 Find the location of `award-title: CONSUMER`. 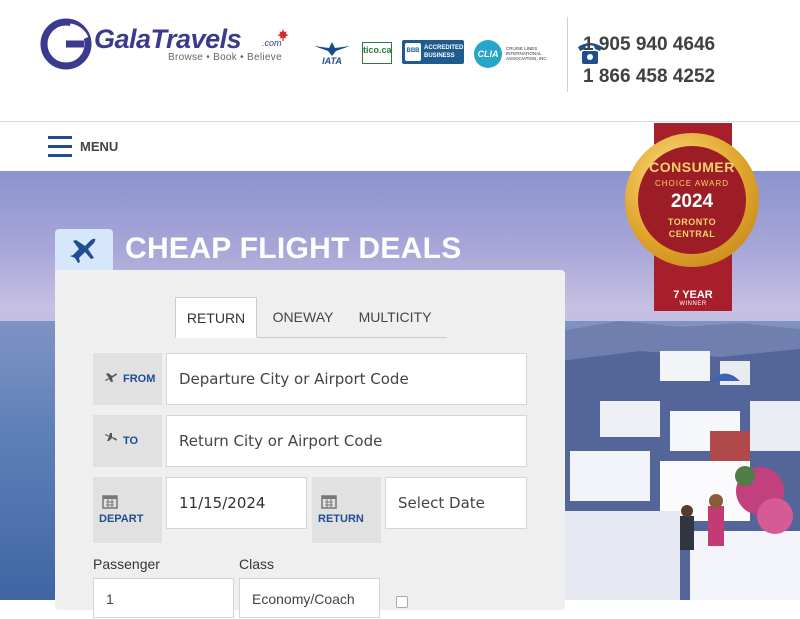

award-title: CONSUMER is located at coordinates (692, 167).